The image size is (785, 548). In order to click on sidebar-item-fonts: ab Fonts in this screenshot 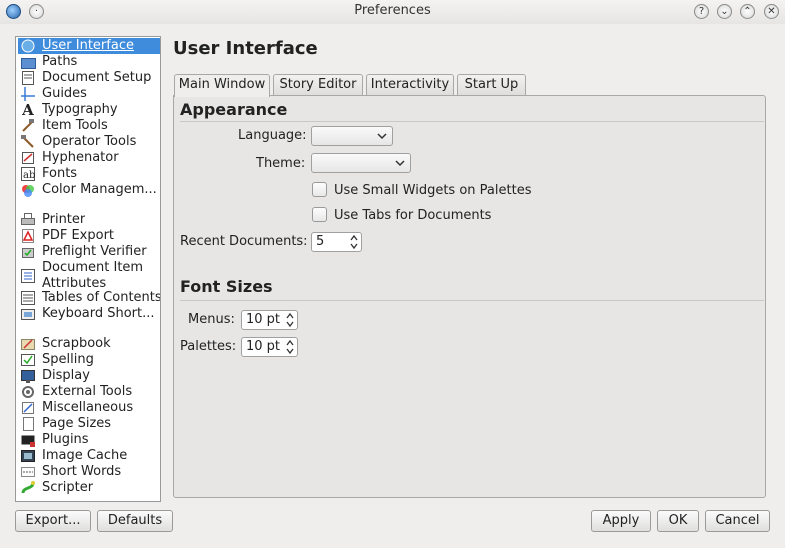, I will do `click(89, 174)`.